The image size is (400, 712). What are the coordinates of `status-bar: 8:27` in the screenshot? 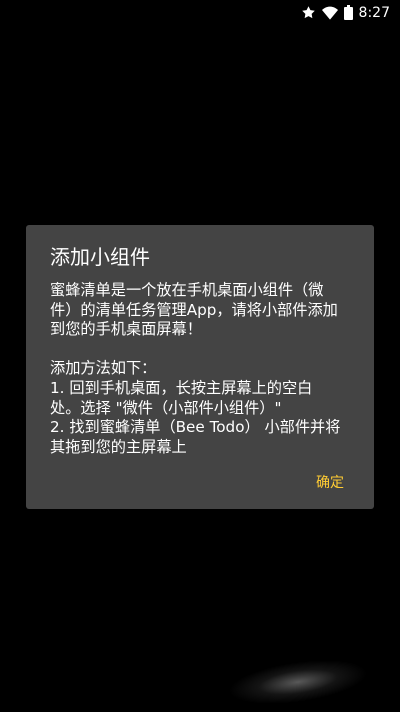 It's located at (200, 12).